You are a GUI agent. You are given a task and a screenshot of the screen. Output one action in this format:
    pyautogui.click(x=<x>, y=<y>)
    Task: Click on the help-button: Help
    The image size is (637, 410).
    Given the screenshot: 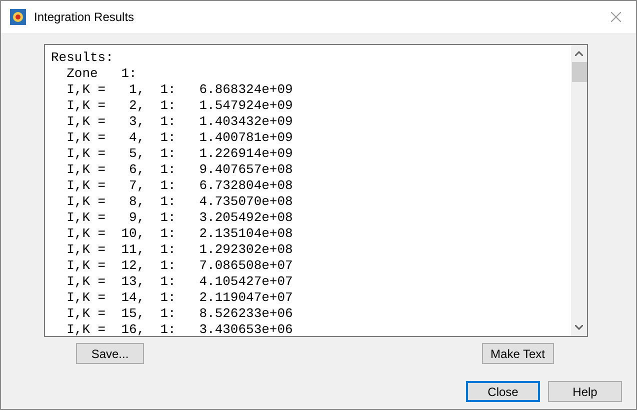 What is the action you would take?
    pyautogui.click(x=585, y=391)
    